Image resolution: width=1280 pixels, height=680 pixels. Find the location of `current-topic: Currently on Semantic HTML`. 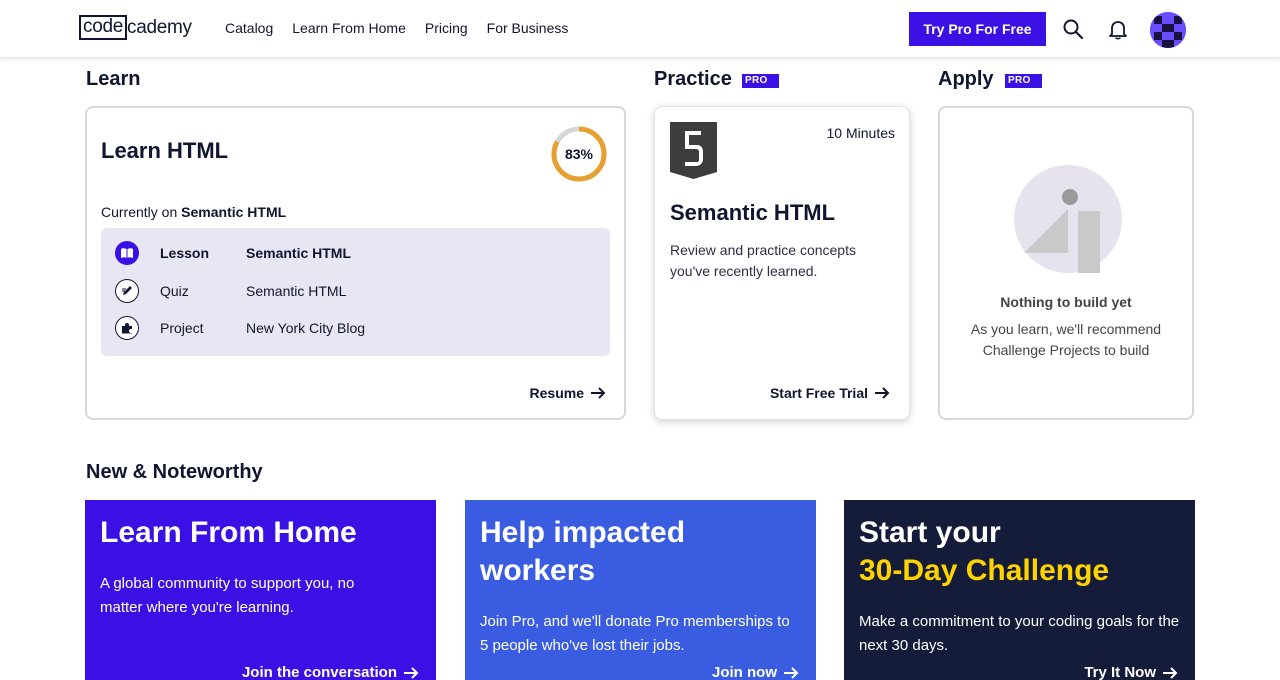

current-topic: Currently on Semantic HTML is located at coordinates (193, 212).